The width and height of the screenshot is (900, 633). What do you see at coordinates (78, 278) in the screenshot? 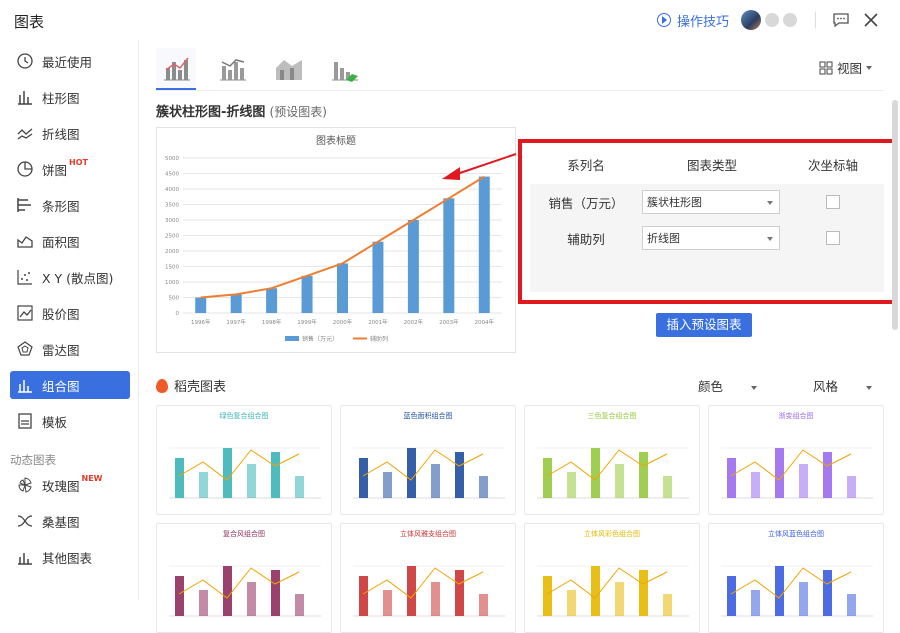
I see `sidebar-item-label: X Y (散点图)` at bounding box center [78, 278].